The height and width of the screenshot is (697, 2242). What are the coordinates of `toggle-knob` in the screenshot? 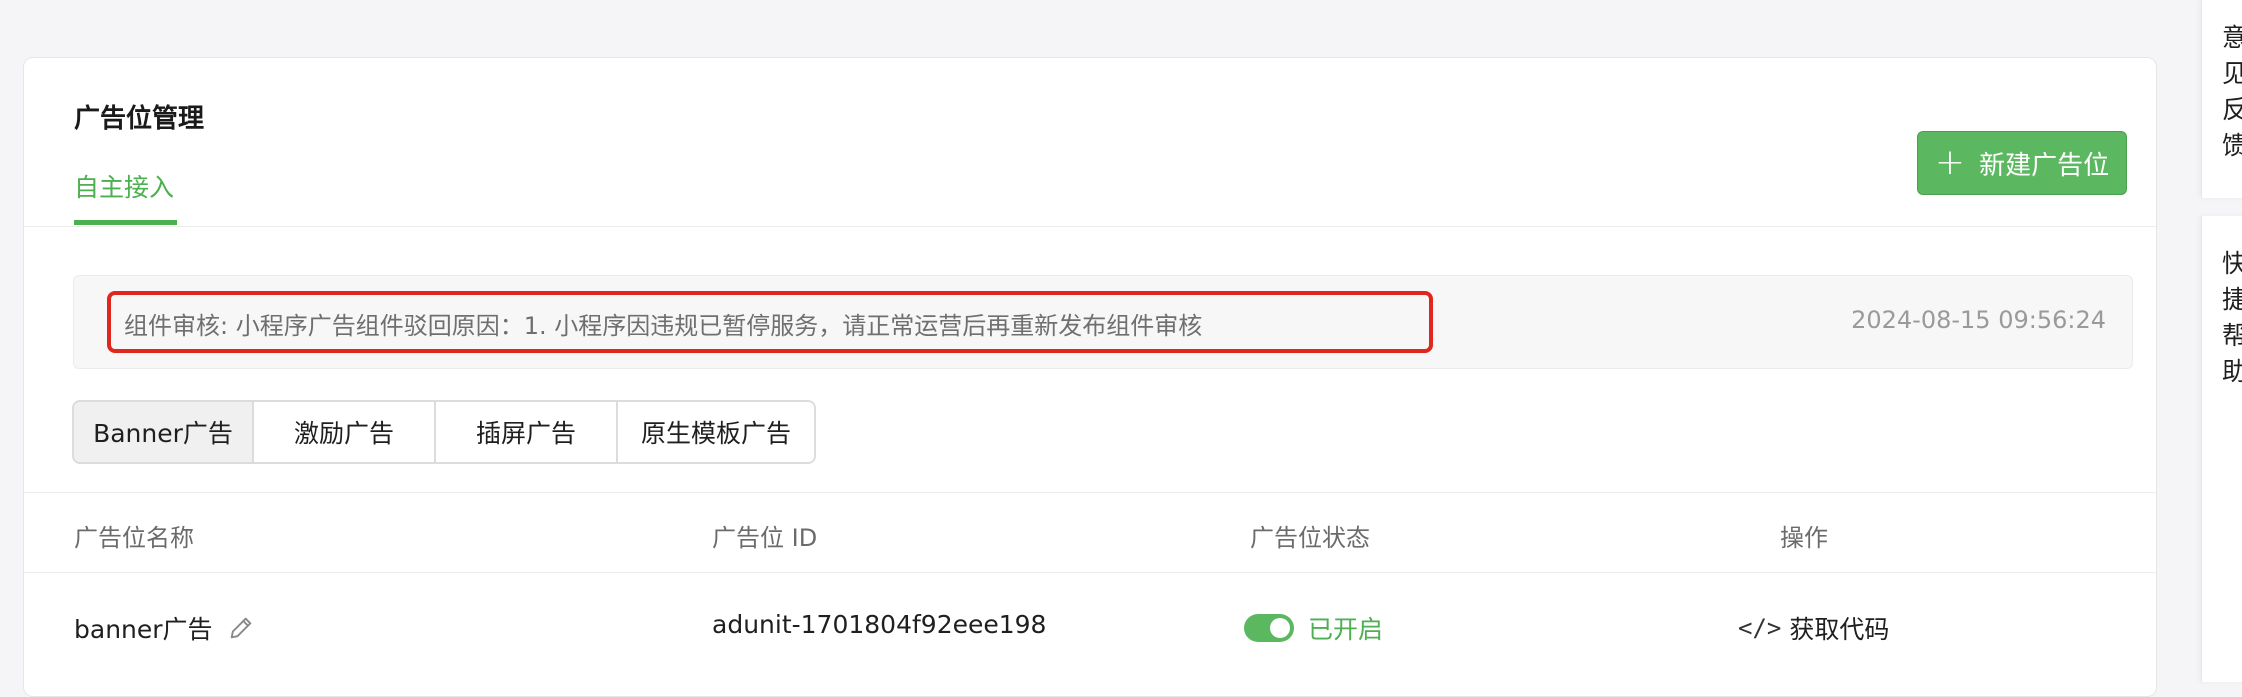 It's located at (1280, 628).